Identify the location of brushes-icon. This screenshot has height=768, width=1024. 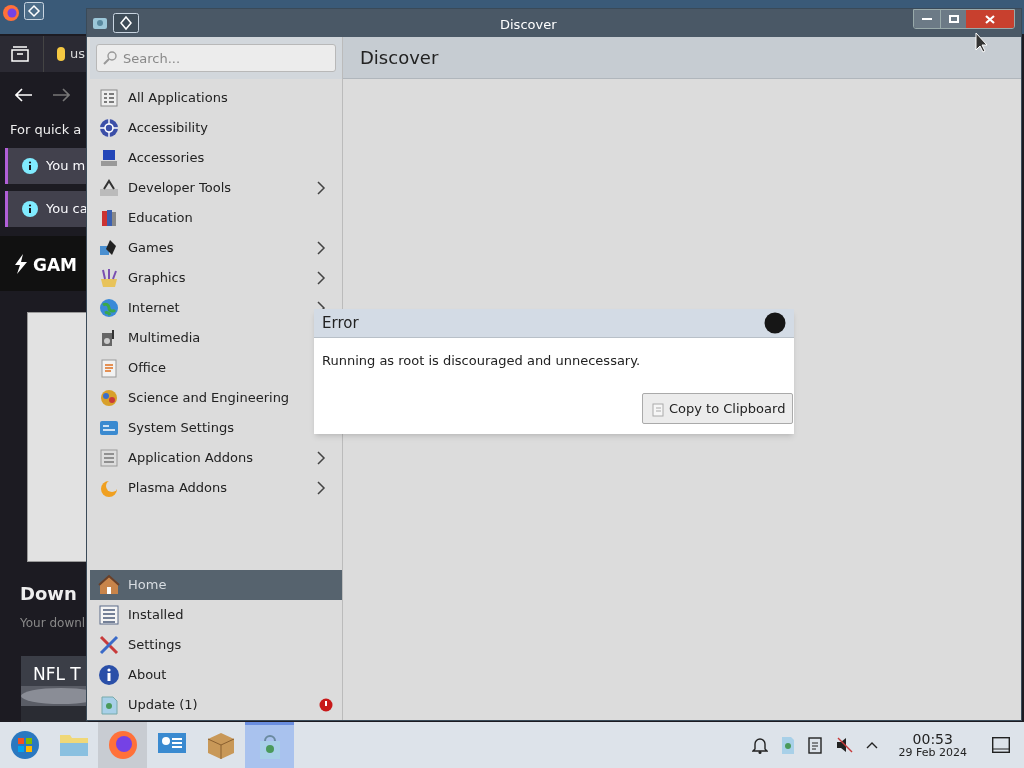
(109, 278).